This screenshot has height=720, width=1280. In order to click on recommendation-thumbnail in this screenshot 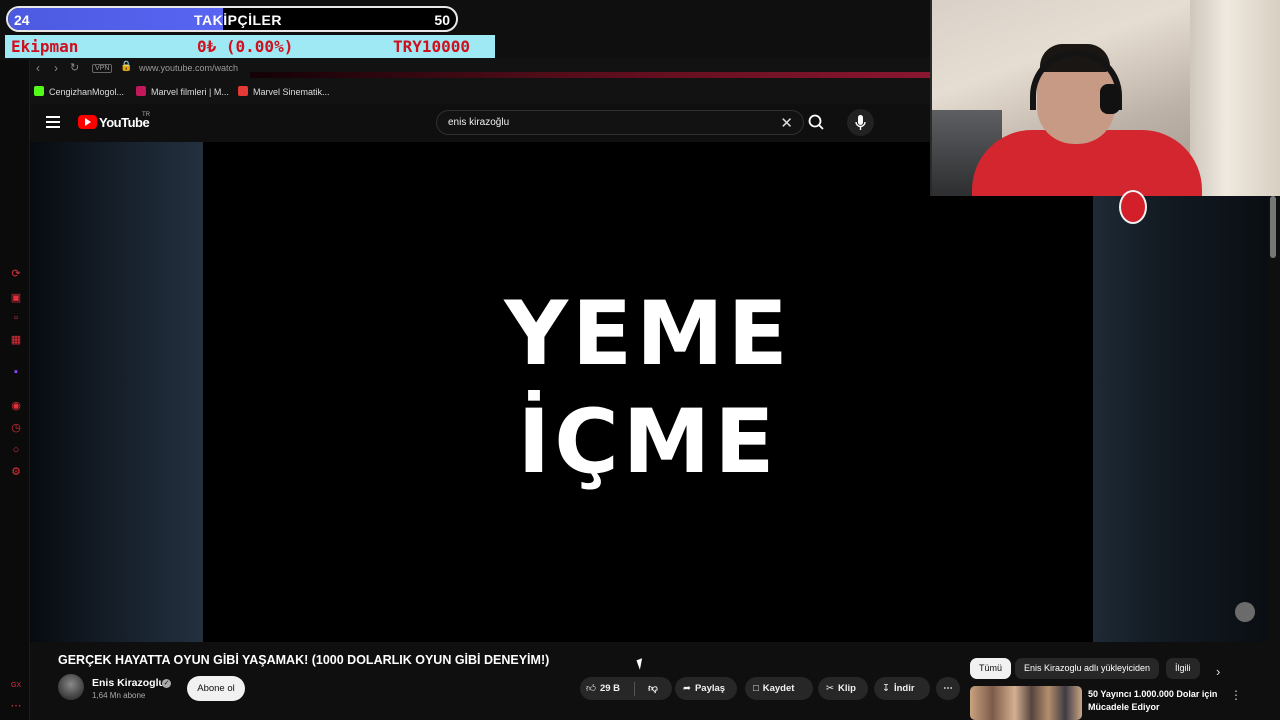, I will do `click(1026, 703)`.